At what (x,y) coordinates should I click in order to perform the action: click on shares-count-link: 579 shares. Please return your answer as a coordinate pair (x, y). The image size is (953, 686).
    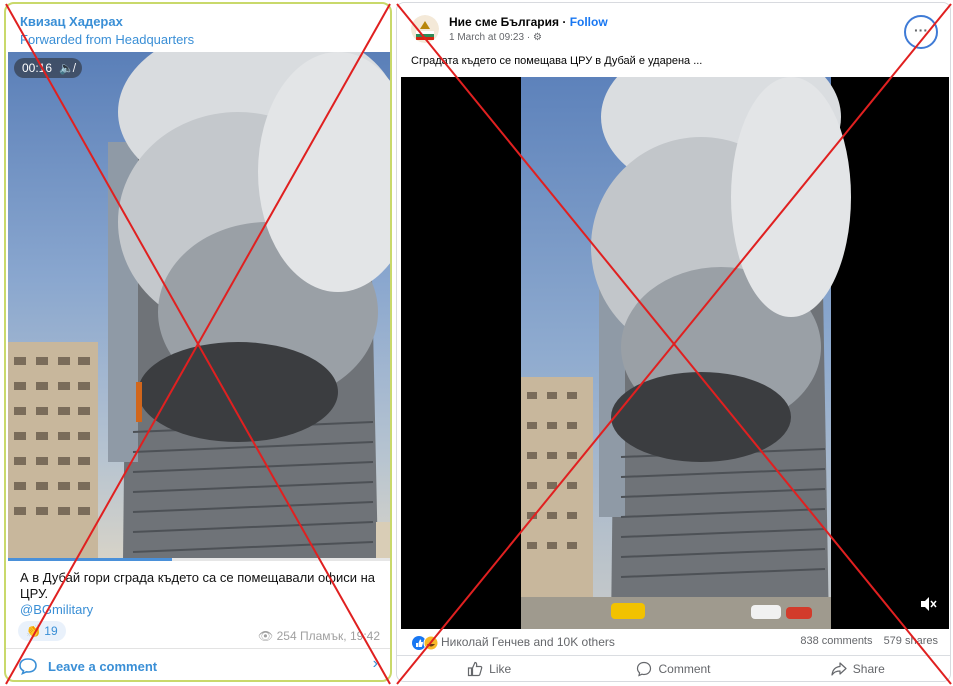
    Looking at the image, I should click on (911, 641).